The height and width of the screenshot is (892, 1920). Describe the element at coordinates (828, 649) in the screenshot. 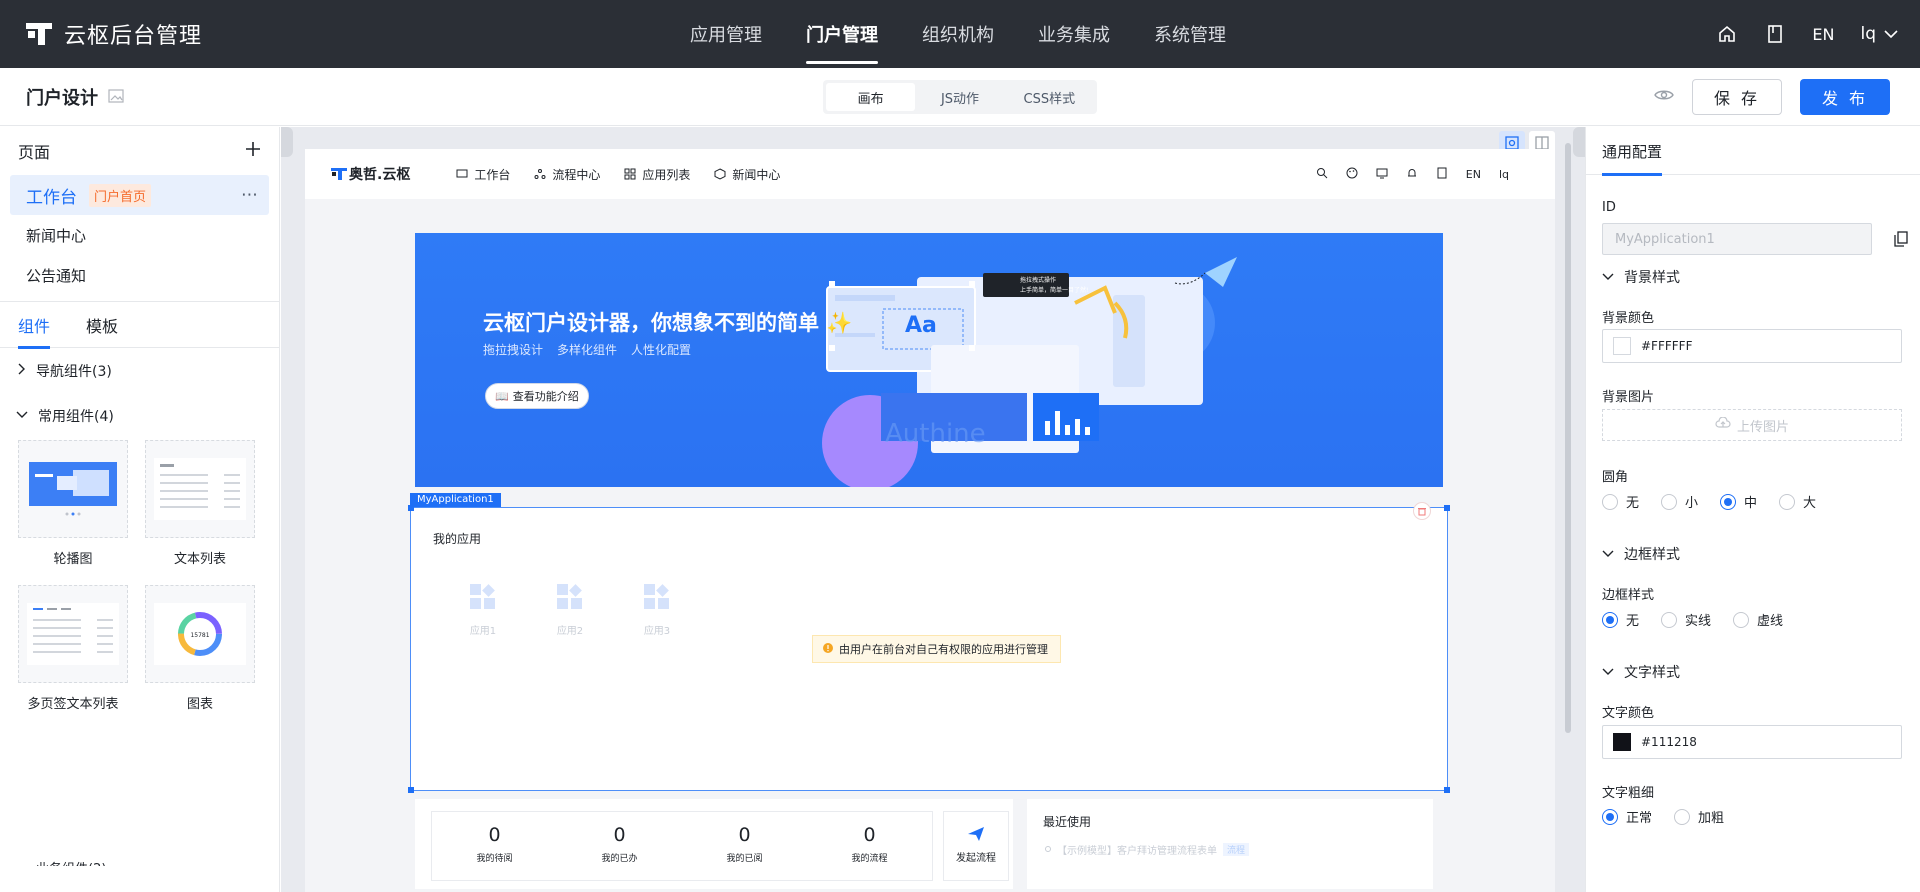

I see `warning-icon` at that location.